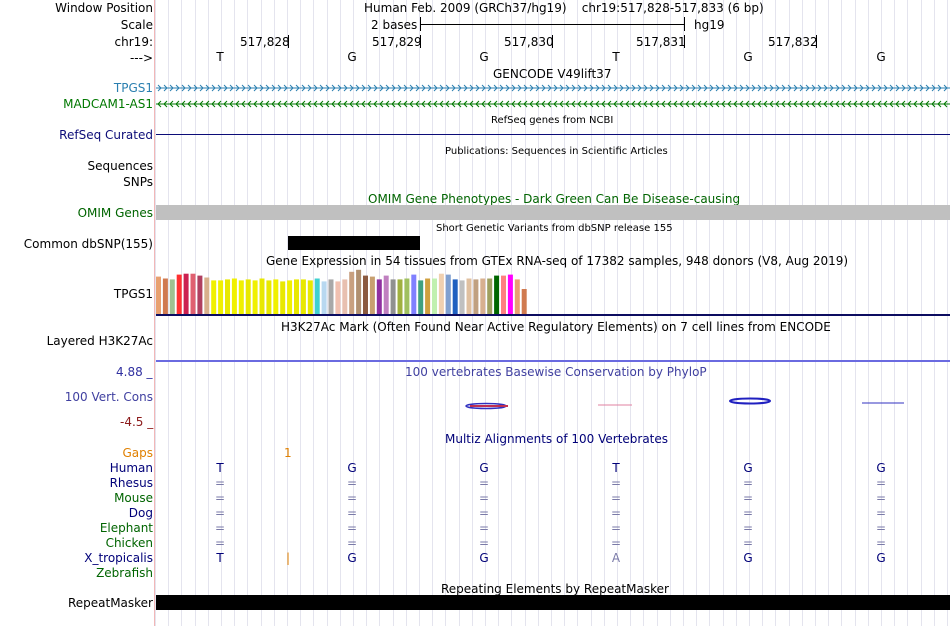  I want to click on dbsnp-variant-feature, so click(354, 243).